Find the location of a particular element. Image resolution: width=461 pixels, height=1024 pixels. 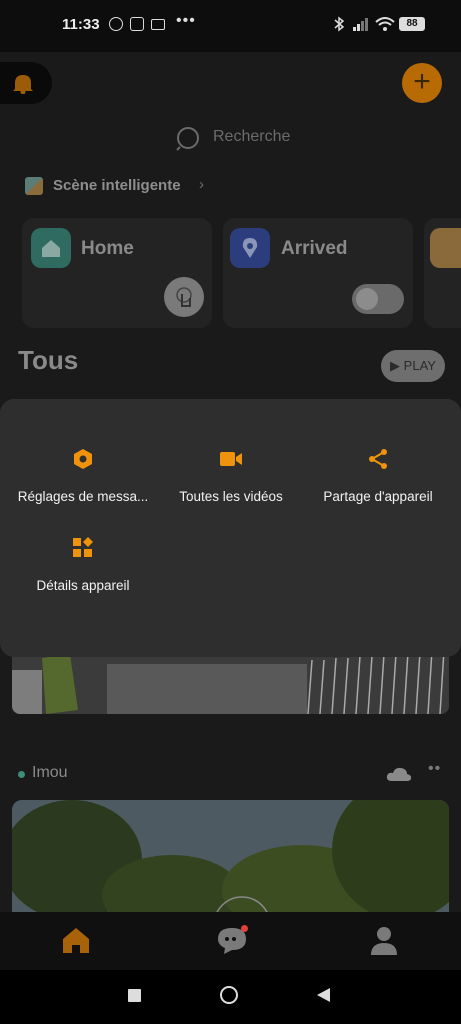

home-icon is located at coordinates (76, 940).